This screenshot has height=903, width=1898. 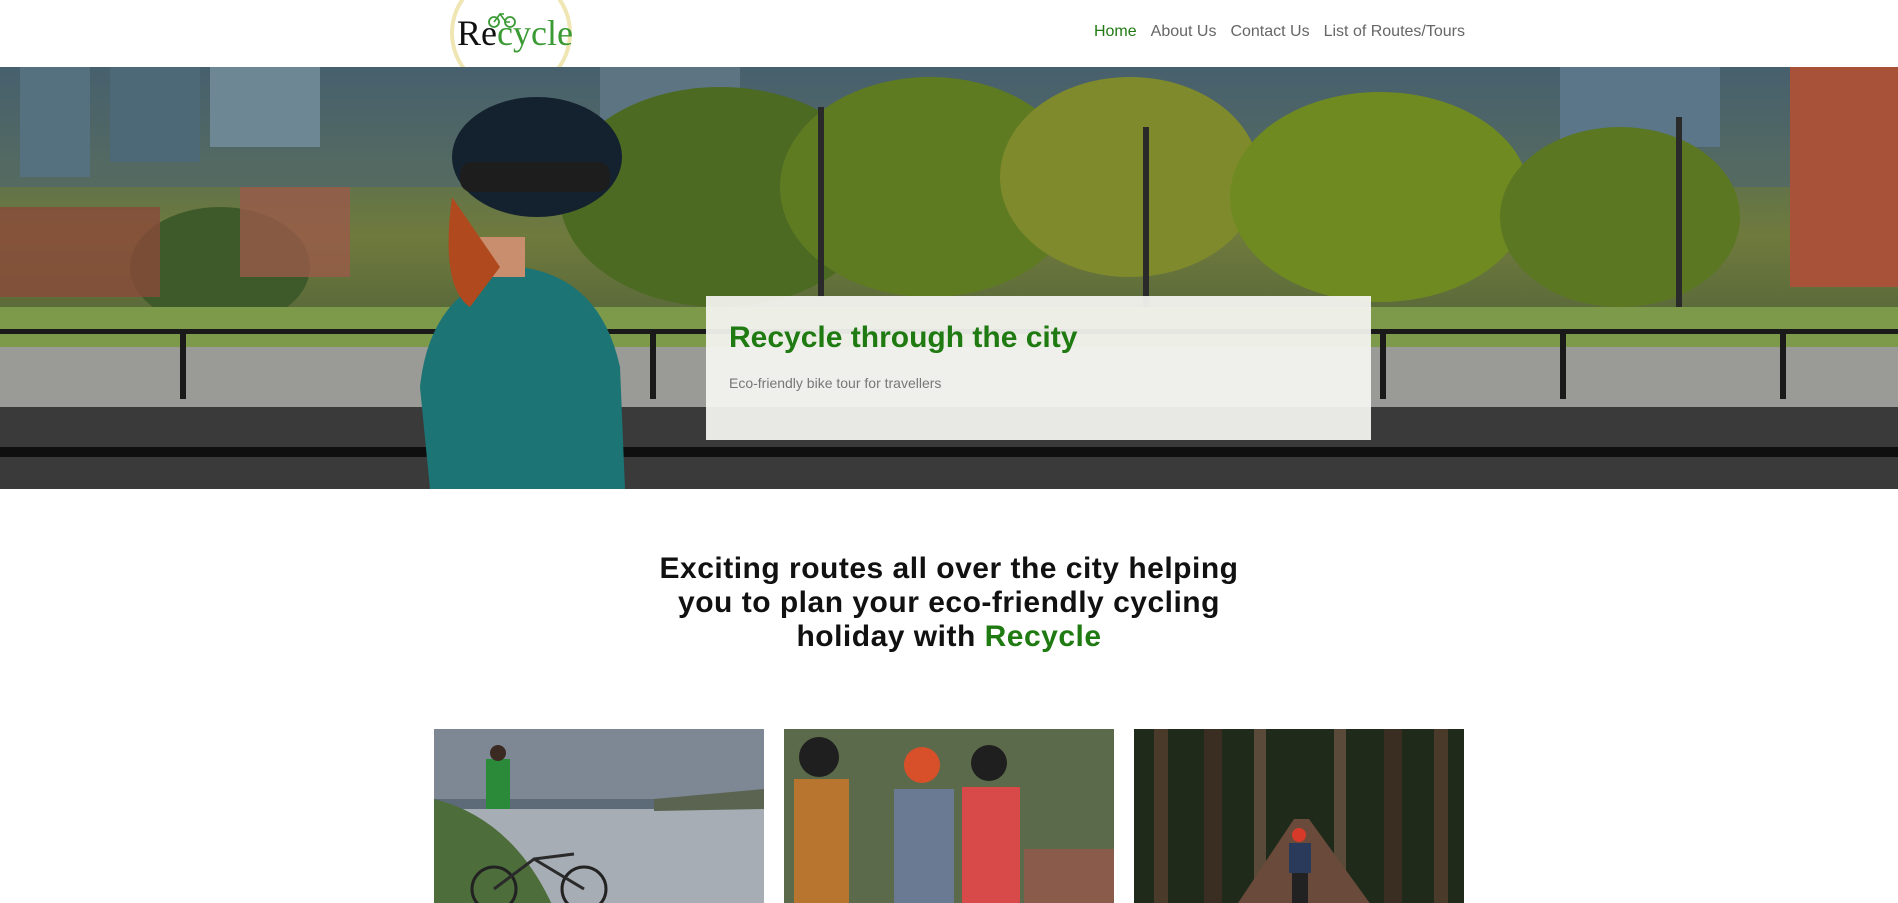 What do you see at coordinates (1184, 32) in the screenshot?
I see `nav-about-us: About Us` at bounding box center [1184, 32].